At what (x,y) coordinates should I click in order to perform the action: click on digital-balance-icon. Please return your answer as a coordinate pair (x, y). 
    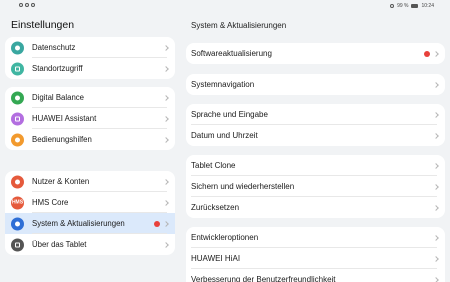
    Looking at the image, I should click on (17, 97).